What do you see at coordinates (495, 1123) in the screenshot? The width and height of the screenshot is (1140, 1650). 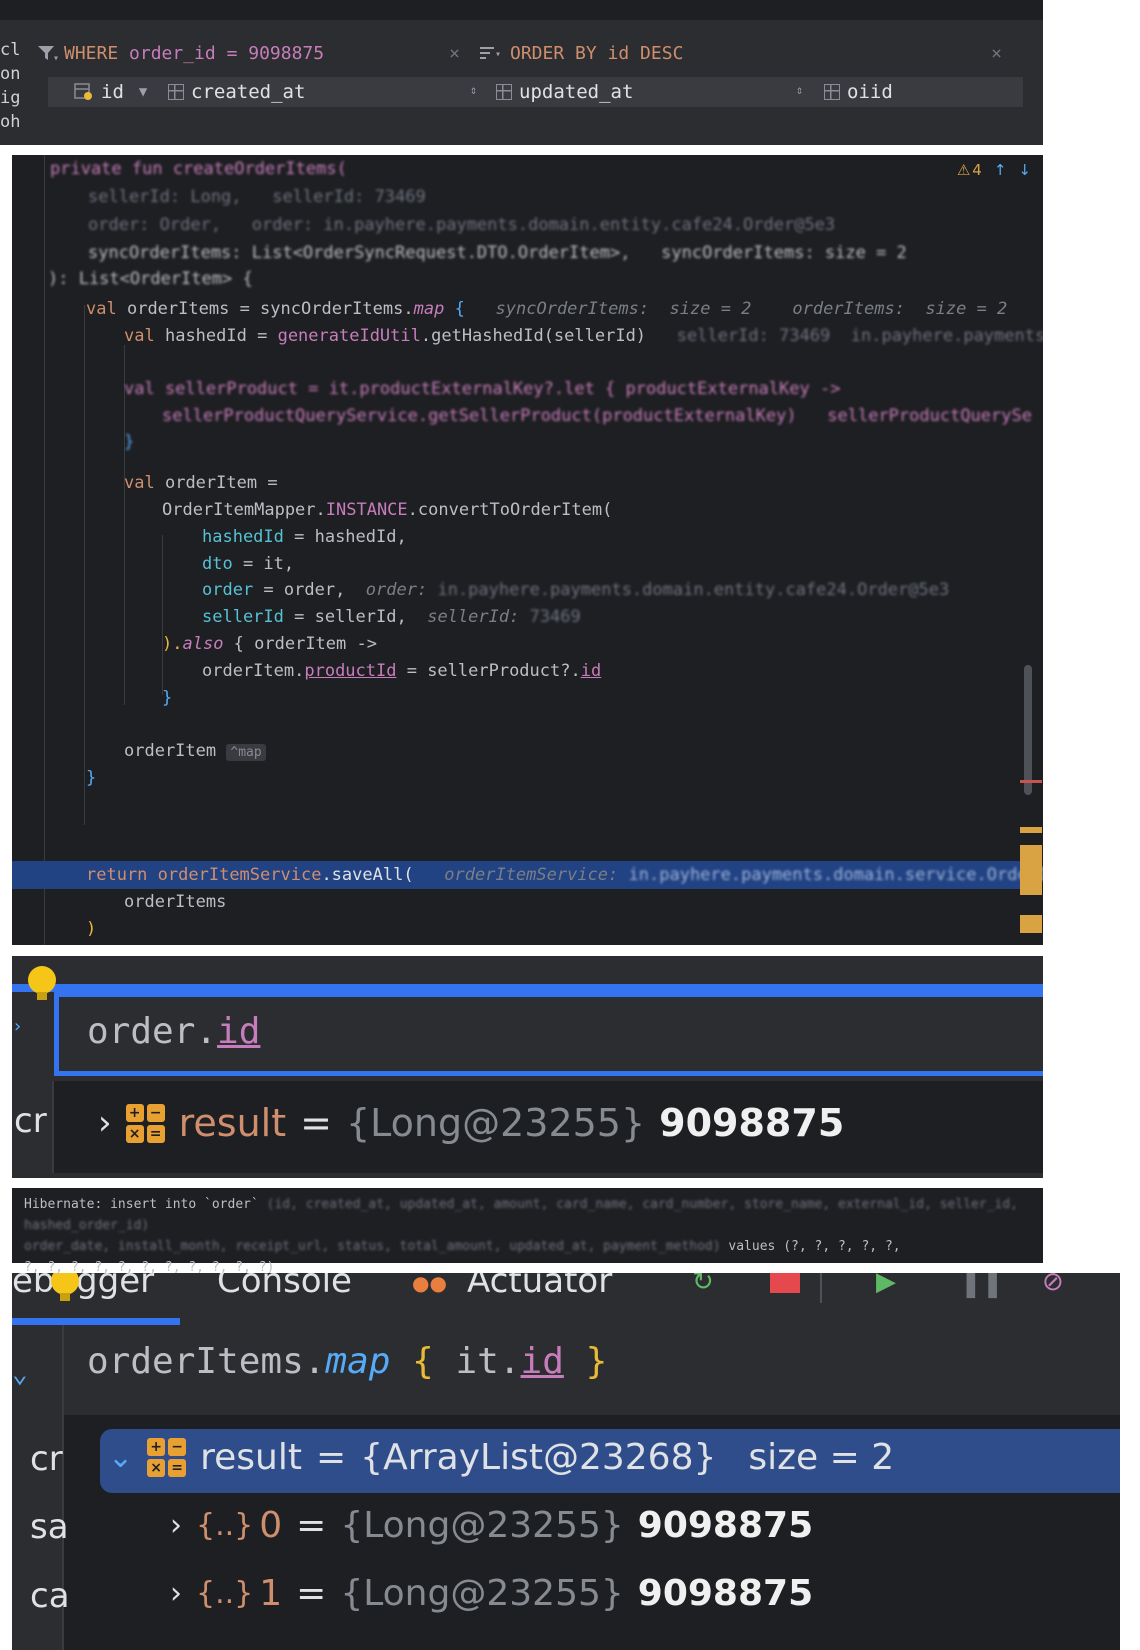 I see `result-ref: {Long@23255}` at bounding box center [495, 1123].